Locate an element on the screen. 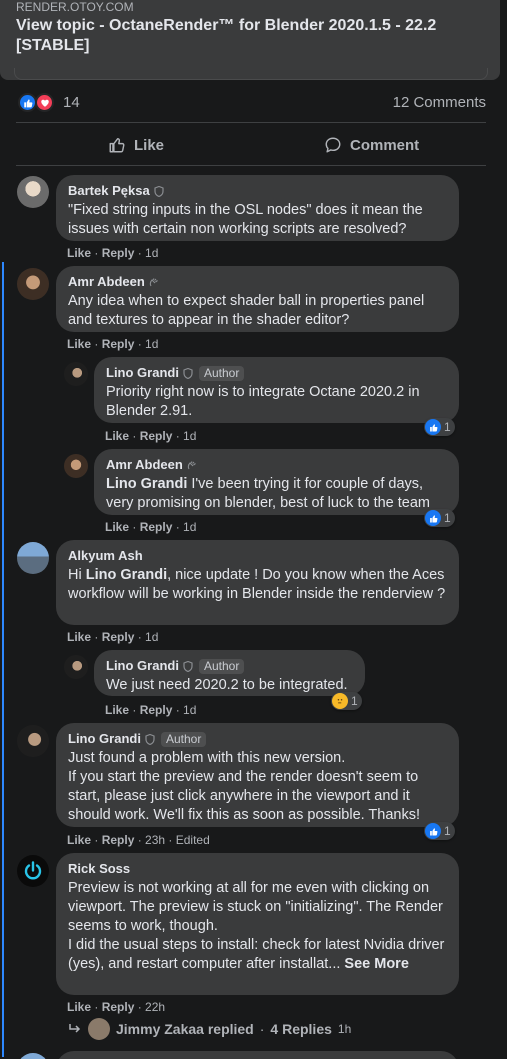 This screenshot has width=507, height=1059. replier-name: Jimmy Zakaa replied is located at coordinates (185, 1029).